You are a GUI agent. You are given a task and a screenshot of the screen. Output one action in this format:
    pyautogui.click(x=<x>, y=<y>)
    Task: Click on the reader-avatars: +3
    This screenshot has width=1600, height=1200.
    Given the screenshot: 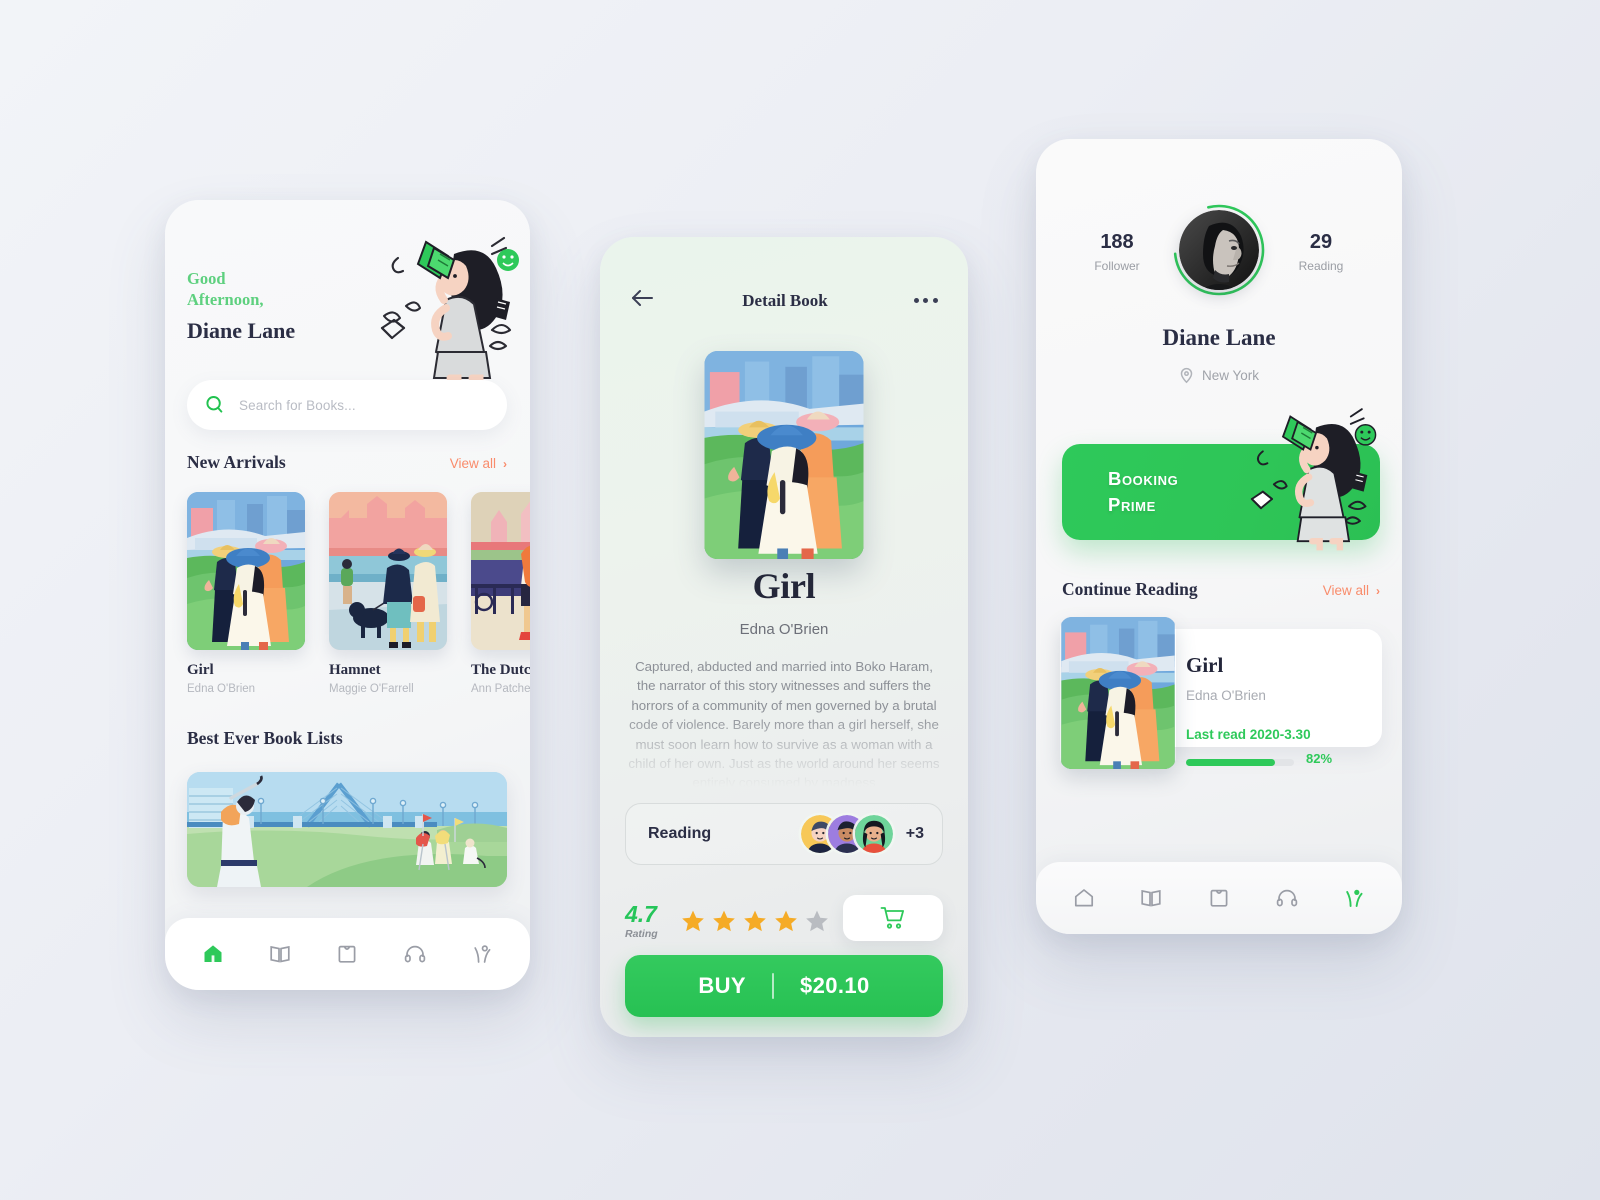 What is the action you would take?
    pyautogui.click(x=862, y=834)
    